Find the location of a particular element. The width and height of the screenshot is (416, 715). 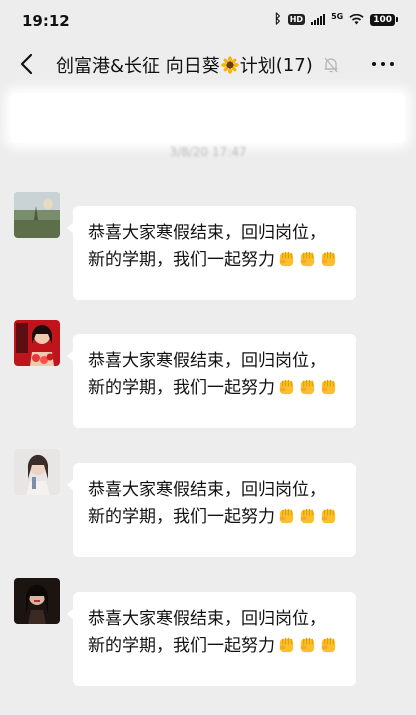

battery-icon: 100 is located at coordinates (384, 19).